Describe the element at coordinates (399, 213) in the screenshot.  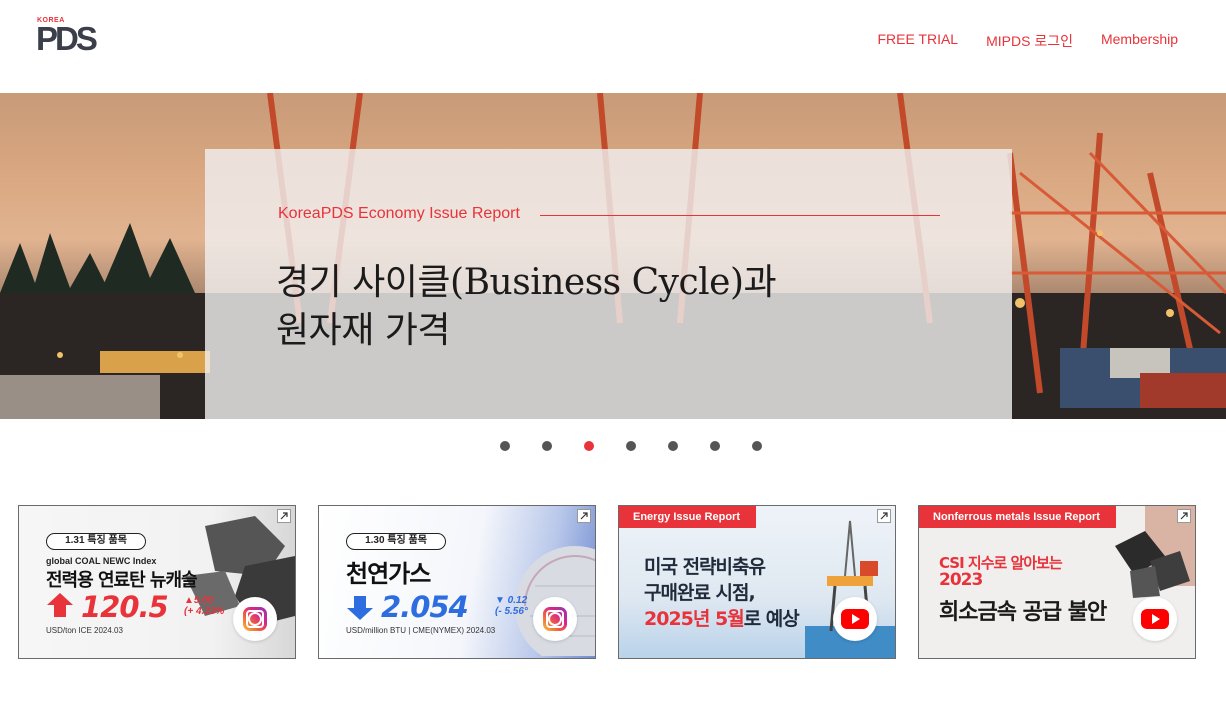
I see `hero-kicker: KoreaPDS Economy Issue Report` at that location.